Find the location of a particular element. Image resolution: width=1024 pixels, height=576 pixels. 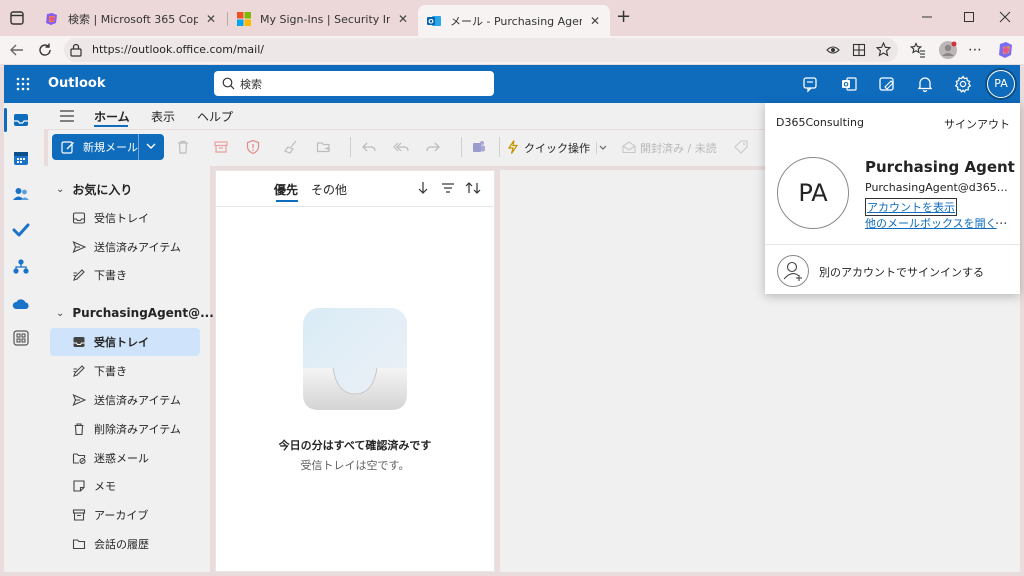

draft-pencil-icon is located at coordinates (79, 275).